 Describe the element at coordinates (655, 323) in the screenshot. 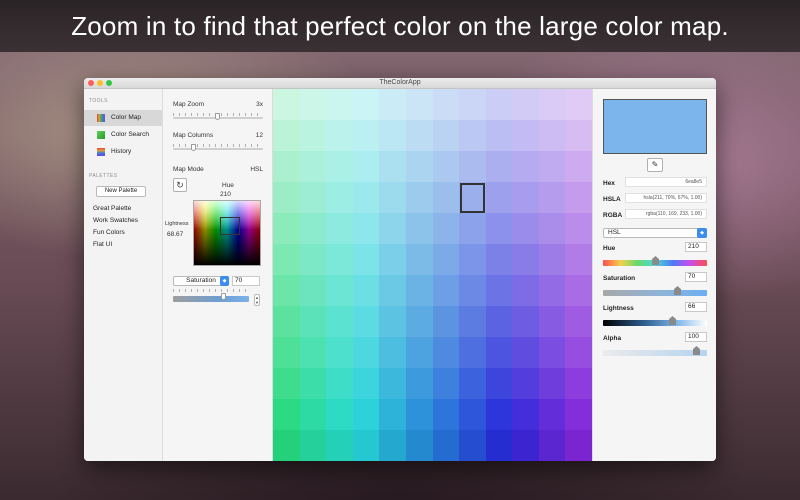

I see `lightness-slider` at that location.